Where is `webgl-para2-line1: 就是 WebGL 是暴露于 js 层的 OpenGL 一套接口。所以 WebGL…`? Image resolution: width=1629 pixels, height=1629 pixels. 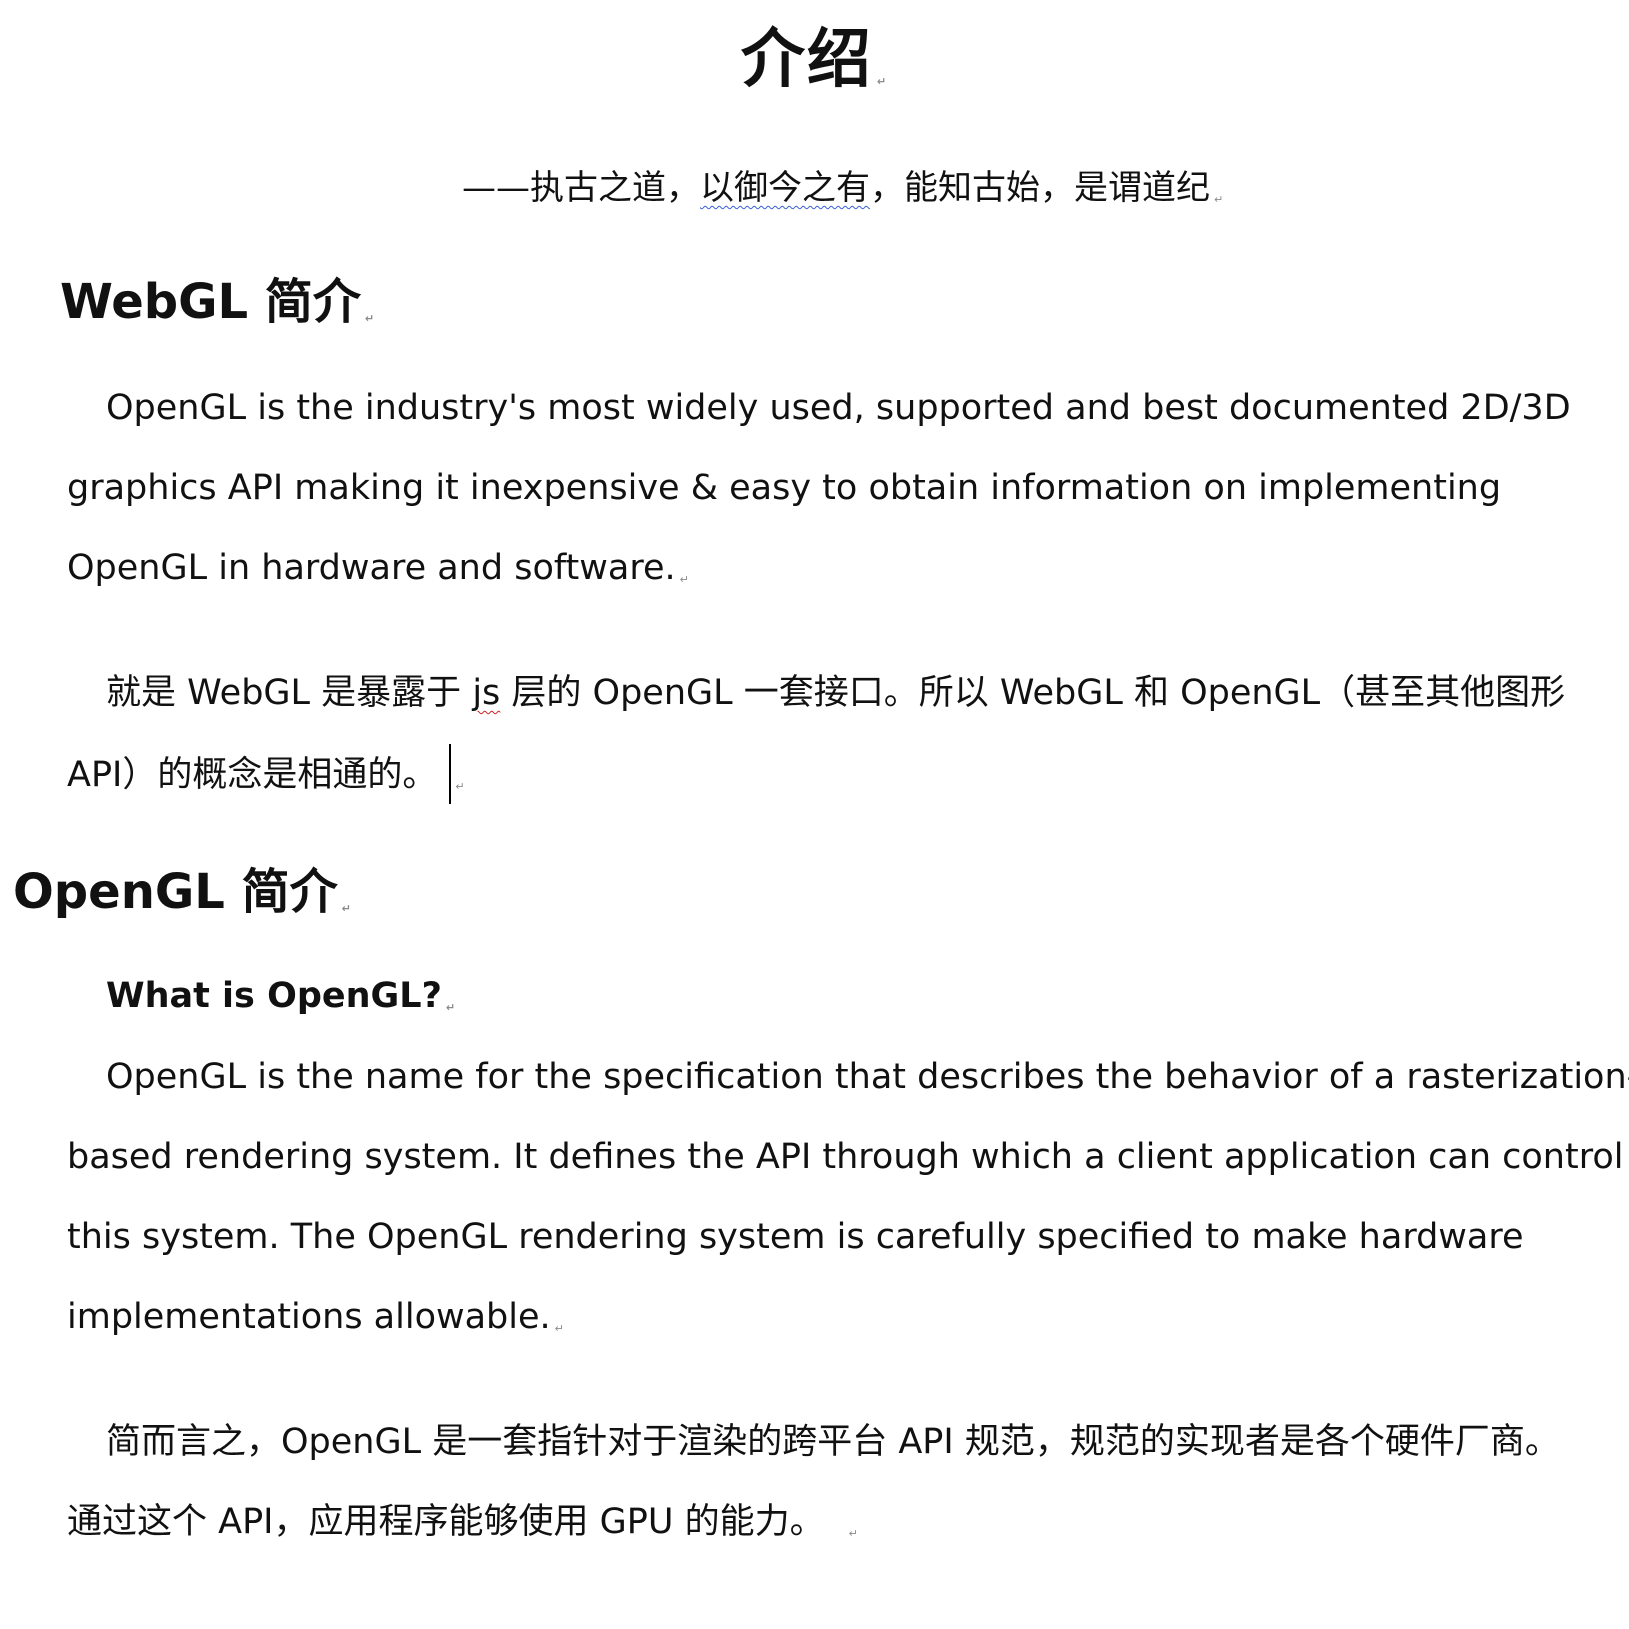
webgl-para2-line1: 就是 WebGL 是暴露于 js 层的 OpenGL 一套接口。所以 WebGL… is located at coordinates (835, 689).